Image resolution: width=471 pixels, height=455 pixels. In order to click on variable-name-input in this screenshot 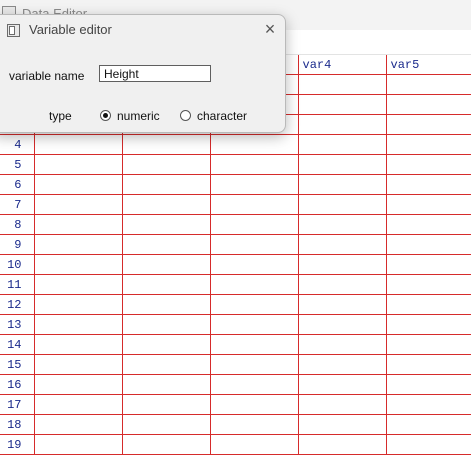, I will do `click(155, 73)`.